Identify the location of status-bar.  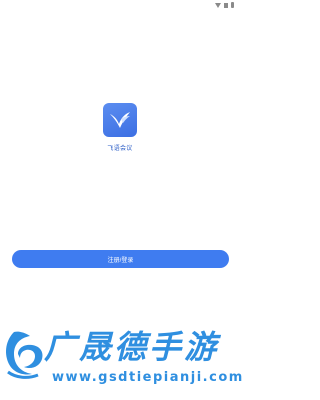
(224, 5).